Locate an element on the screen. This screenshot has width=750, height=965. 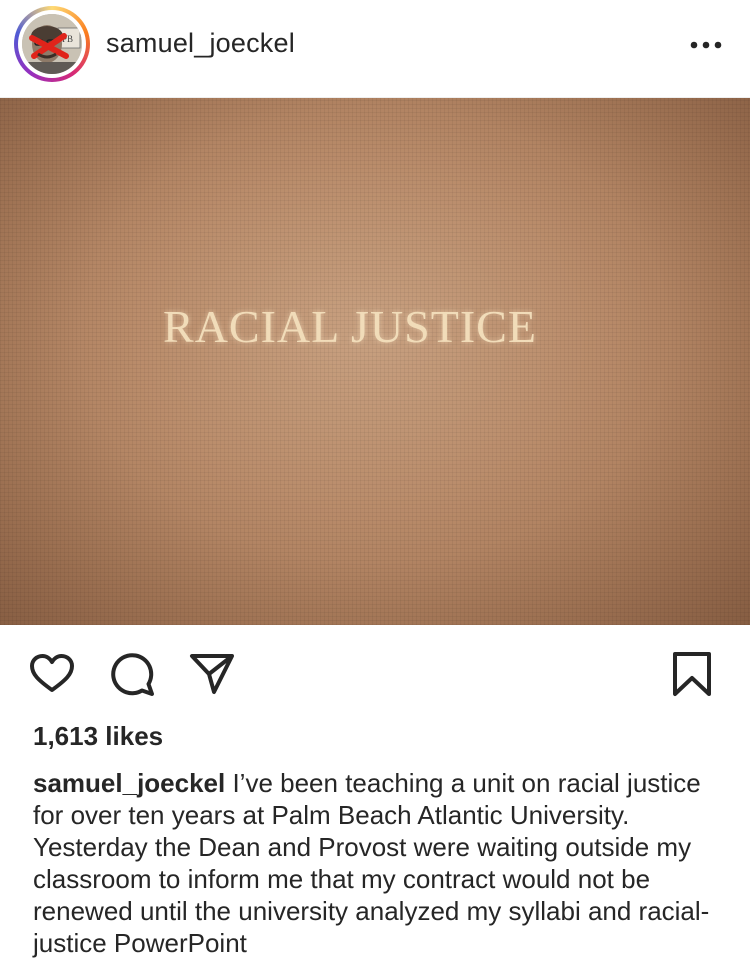
bookmark-icon is located at coordinates (692, 674).